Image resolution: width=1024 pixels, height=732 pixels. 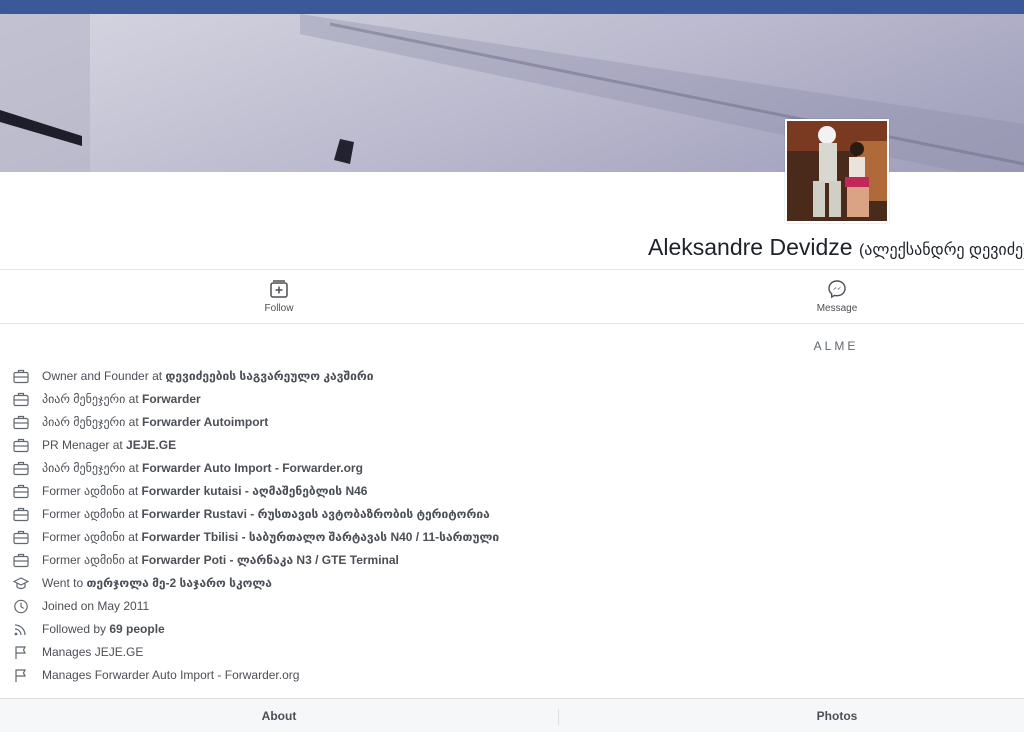 What do you see at coordinates (279, 716) in the screenshot?
I see `tab-about: About` at bounding box center [279, 716].